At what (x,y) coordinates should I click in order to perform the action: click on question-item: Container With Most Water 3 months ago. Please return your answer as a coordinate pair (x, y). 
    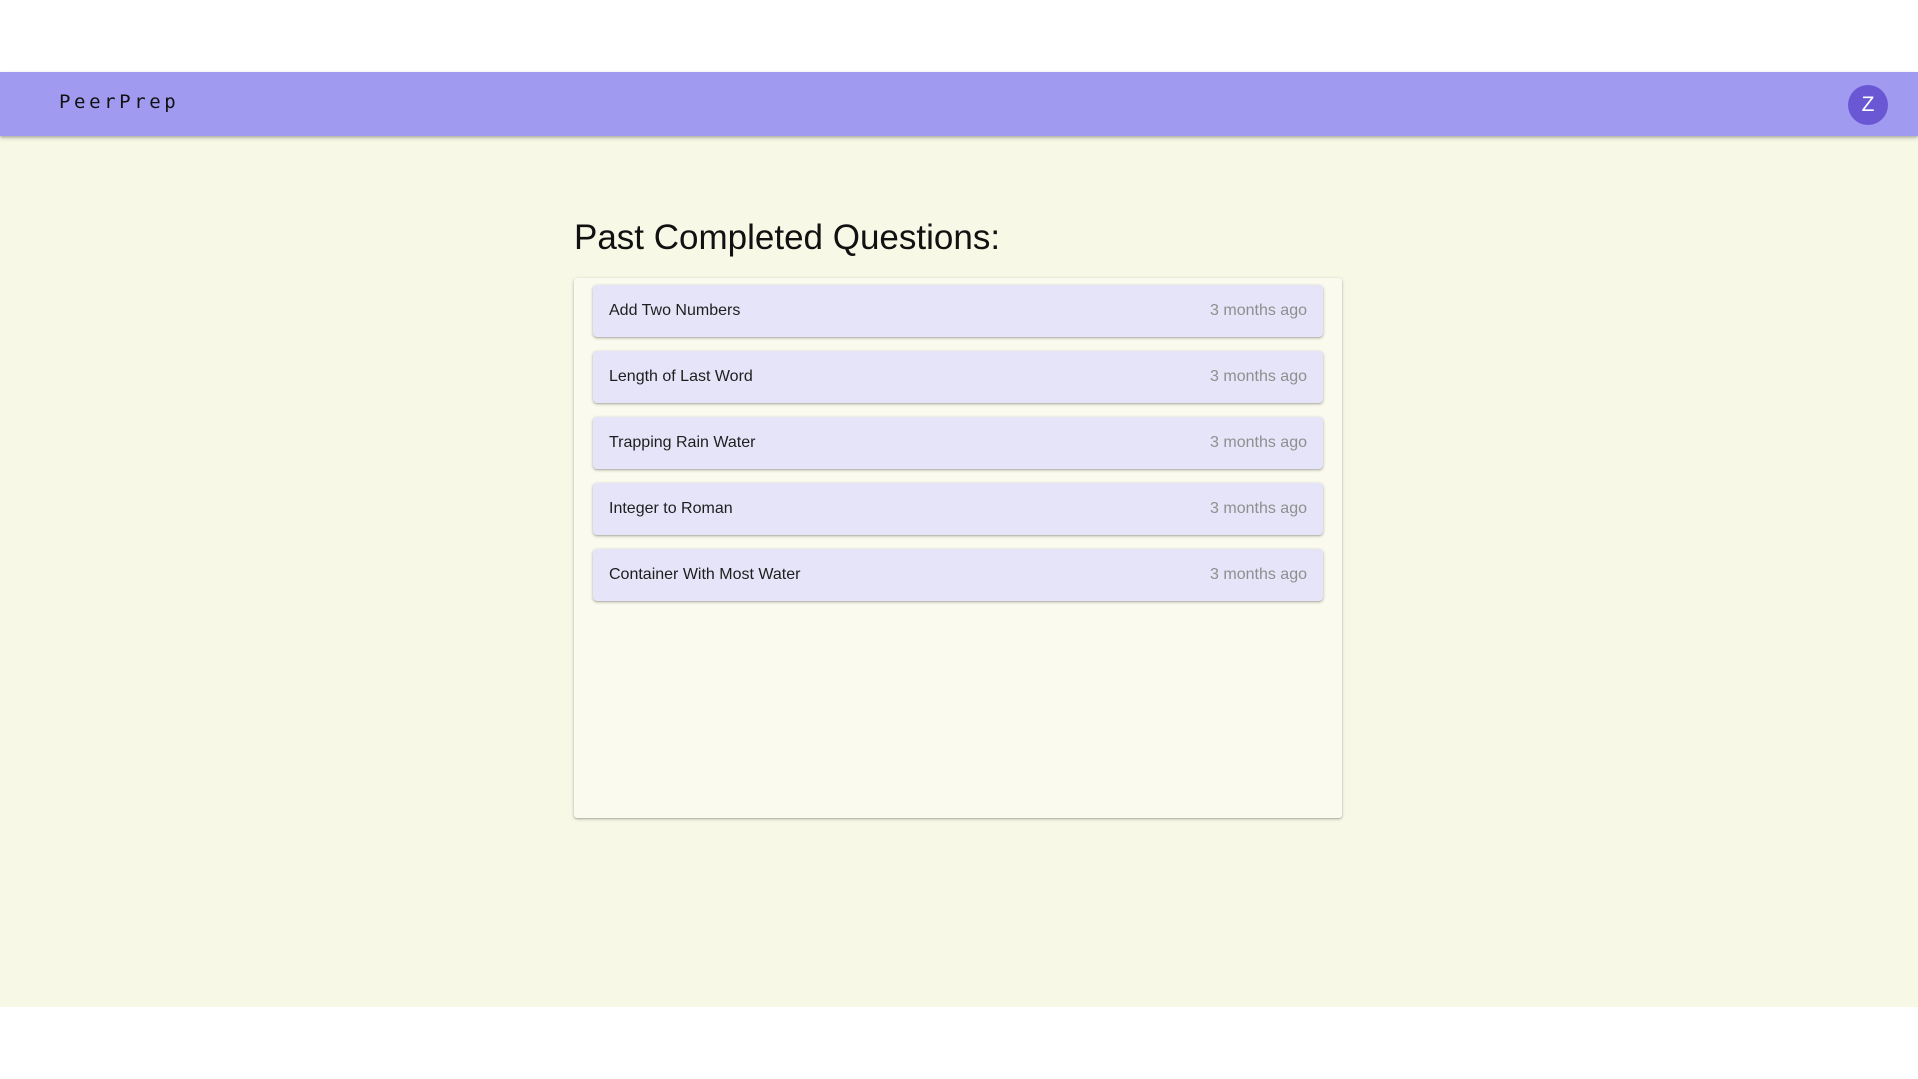
    Looking at the image, I should click on (958, 575).